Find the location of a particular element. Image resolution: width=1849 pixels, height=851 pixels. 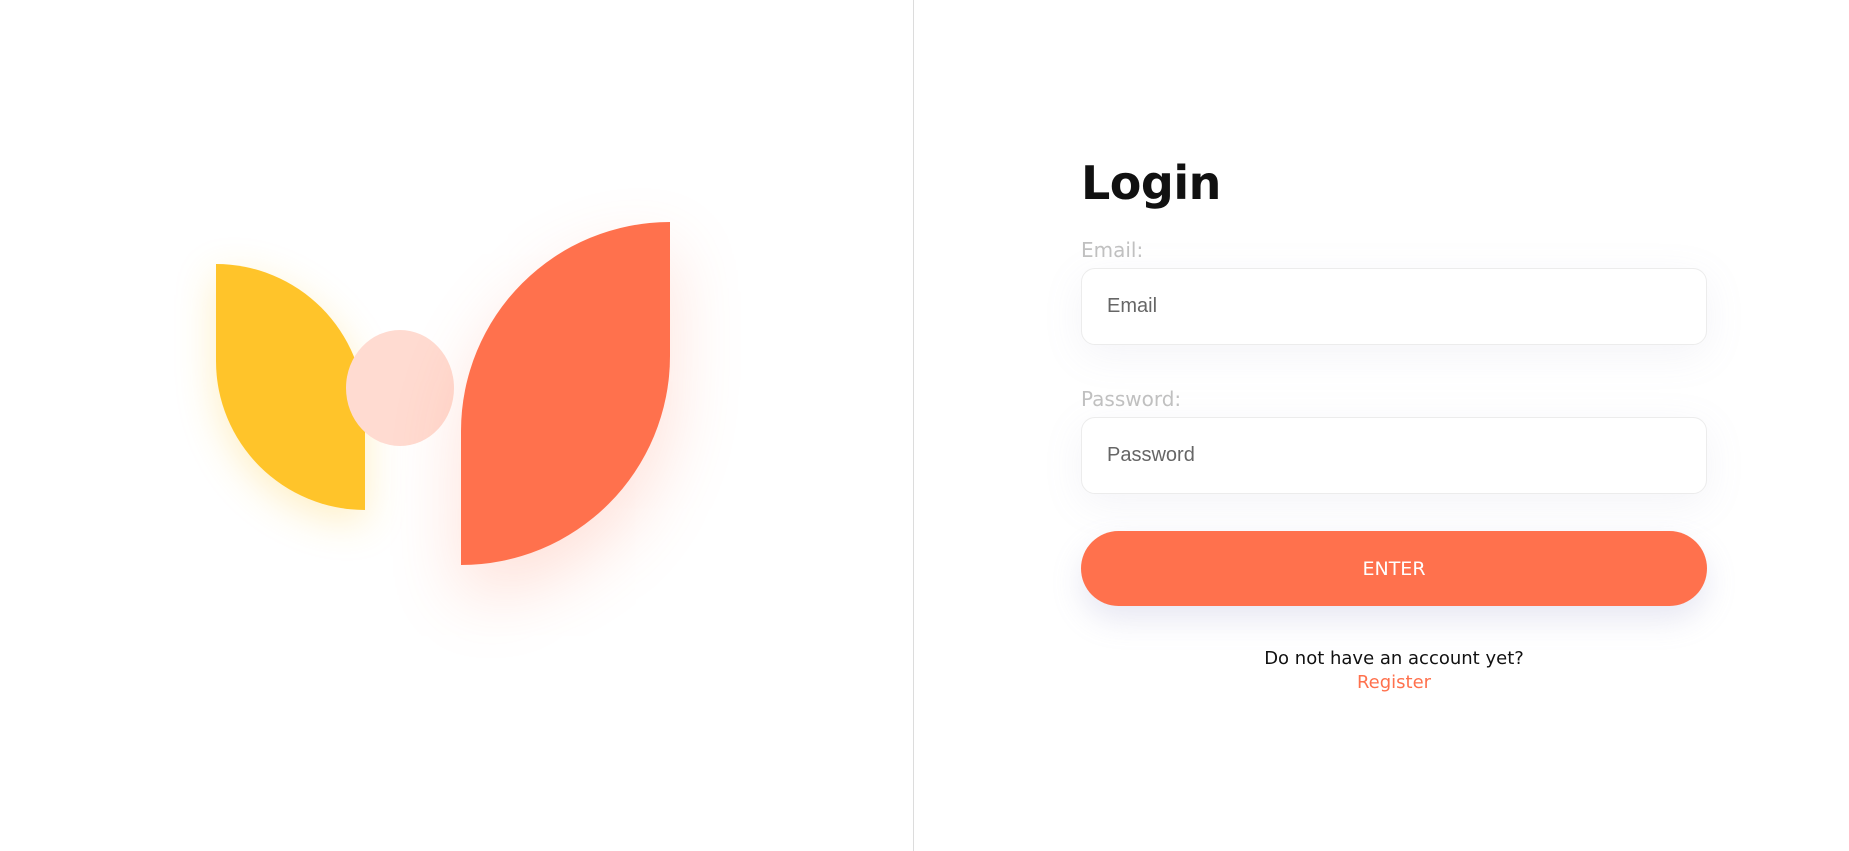

email-input is located at coordinates (1394, 306).